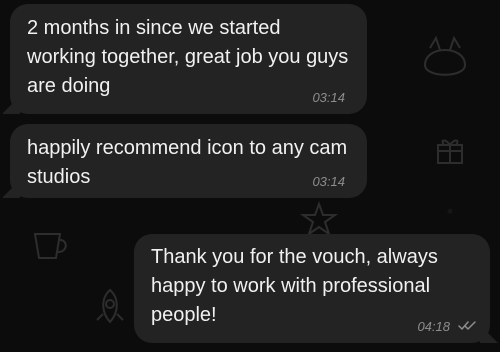 The height and width of the screenshot is (352, 500). I want to click on double-check-icon, so click(467, 325).